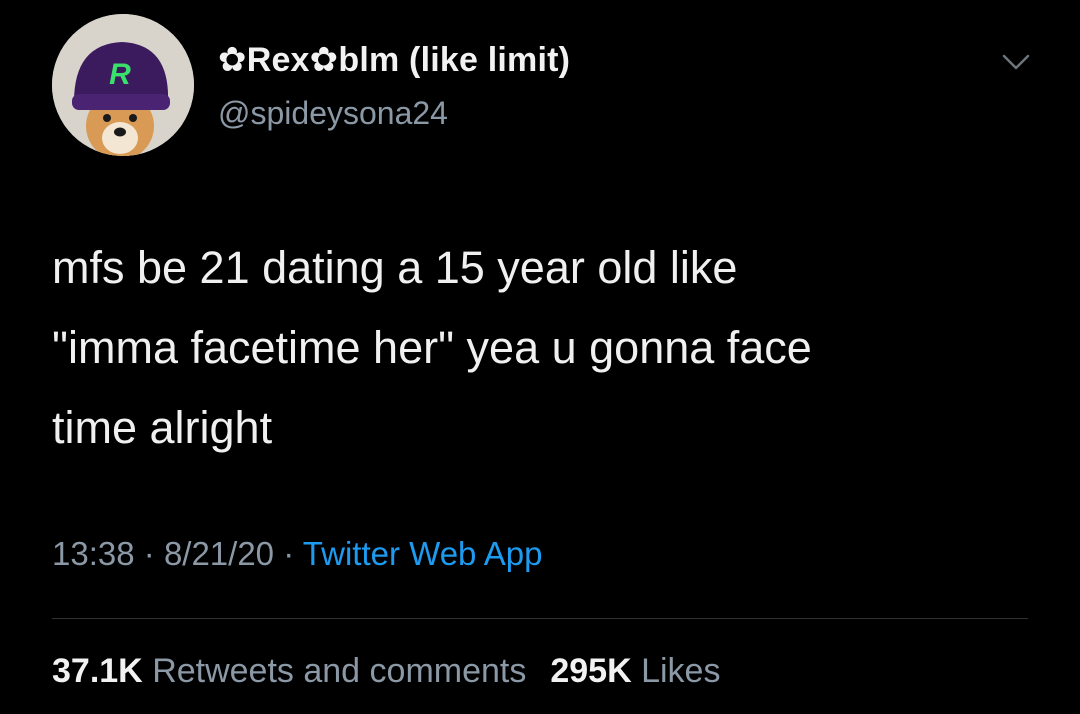 This screenshot has width=1080, height=714. I want to click on likes-stat: 295K Likes, so click(635, 671).